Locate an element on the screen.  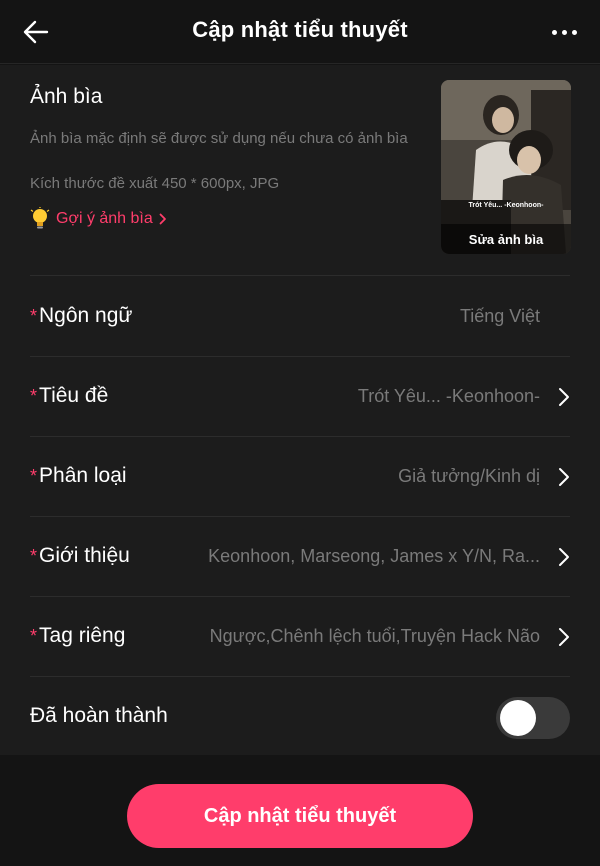
page-title: Cập nhật tiểu thuyết is located at coordinates (300, 29).